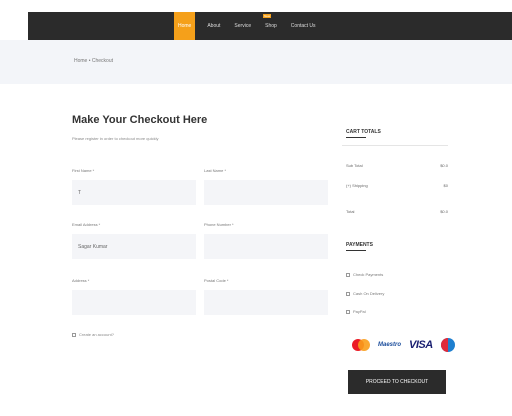  Describe the element at coordinates (213, 26) in the screenshot. I see `nav-about: About` at that location.